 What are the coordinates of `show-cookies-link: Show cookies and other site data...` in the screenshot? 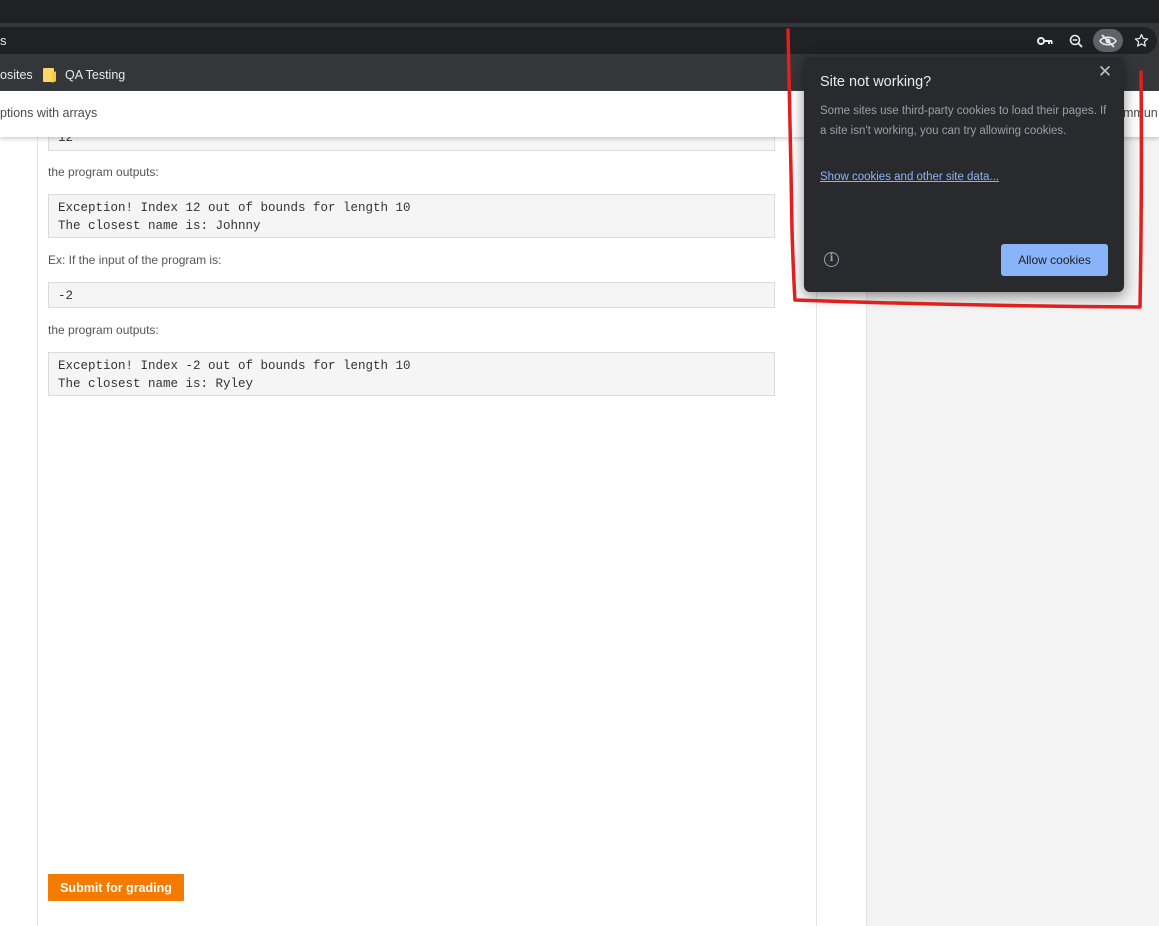 It's located at (909, 177).